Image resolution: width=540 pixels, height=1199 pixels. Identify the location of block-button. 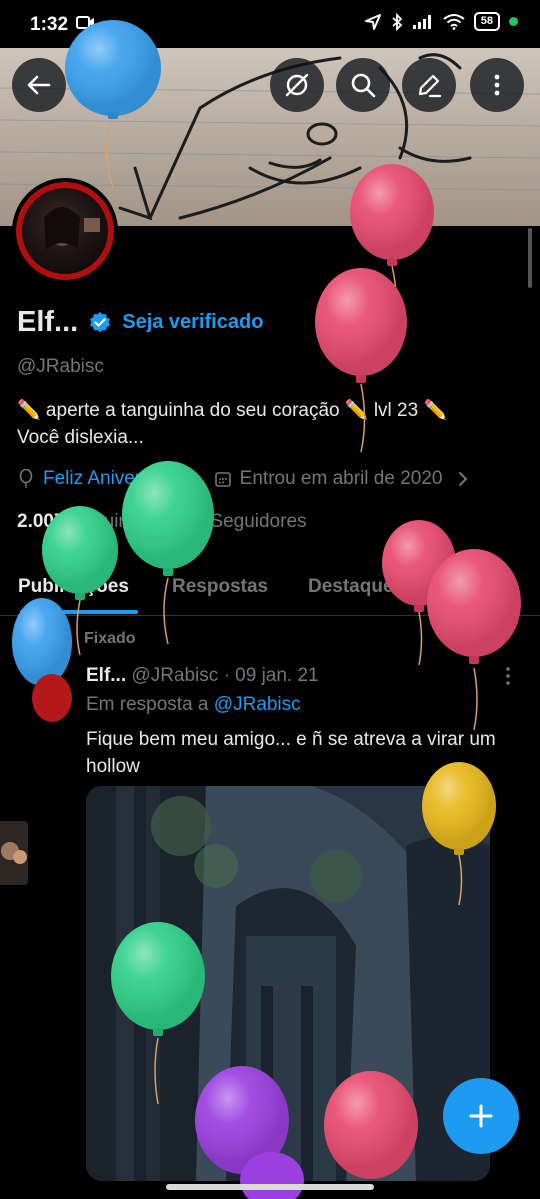
(297, 85).